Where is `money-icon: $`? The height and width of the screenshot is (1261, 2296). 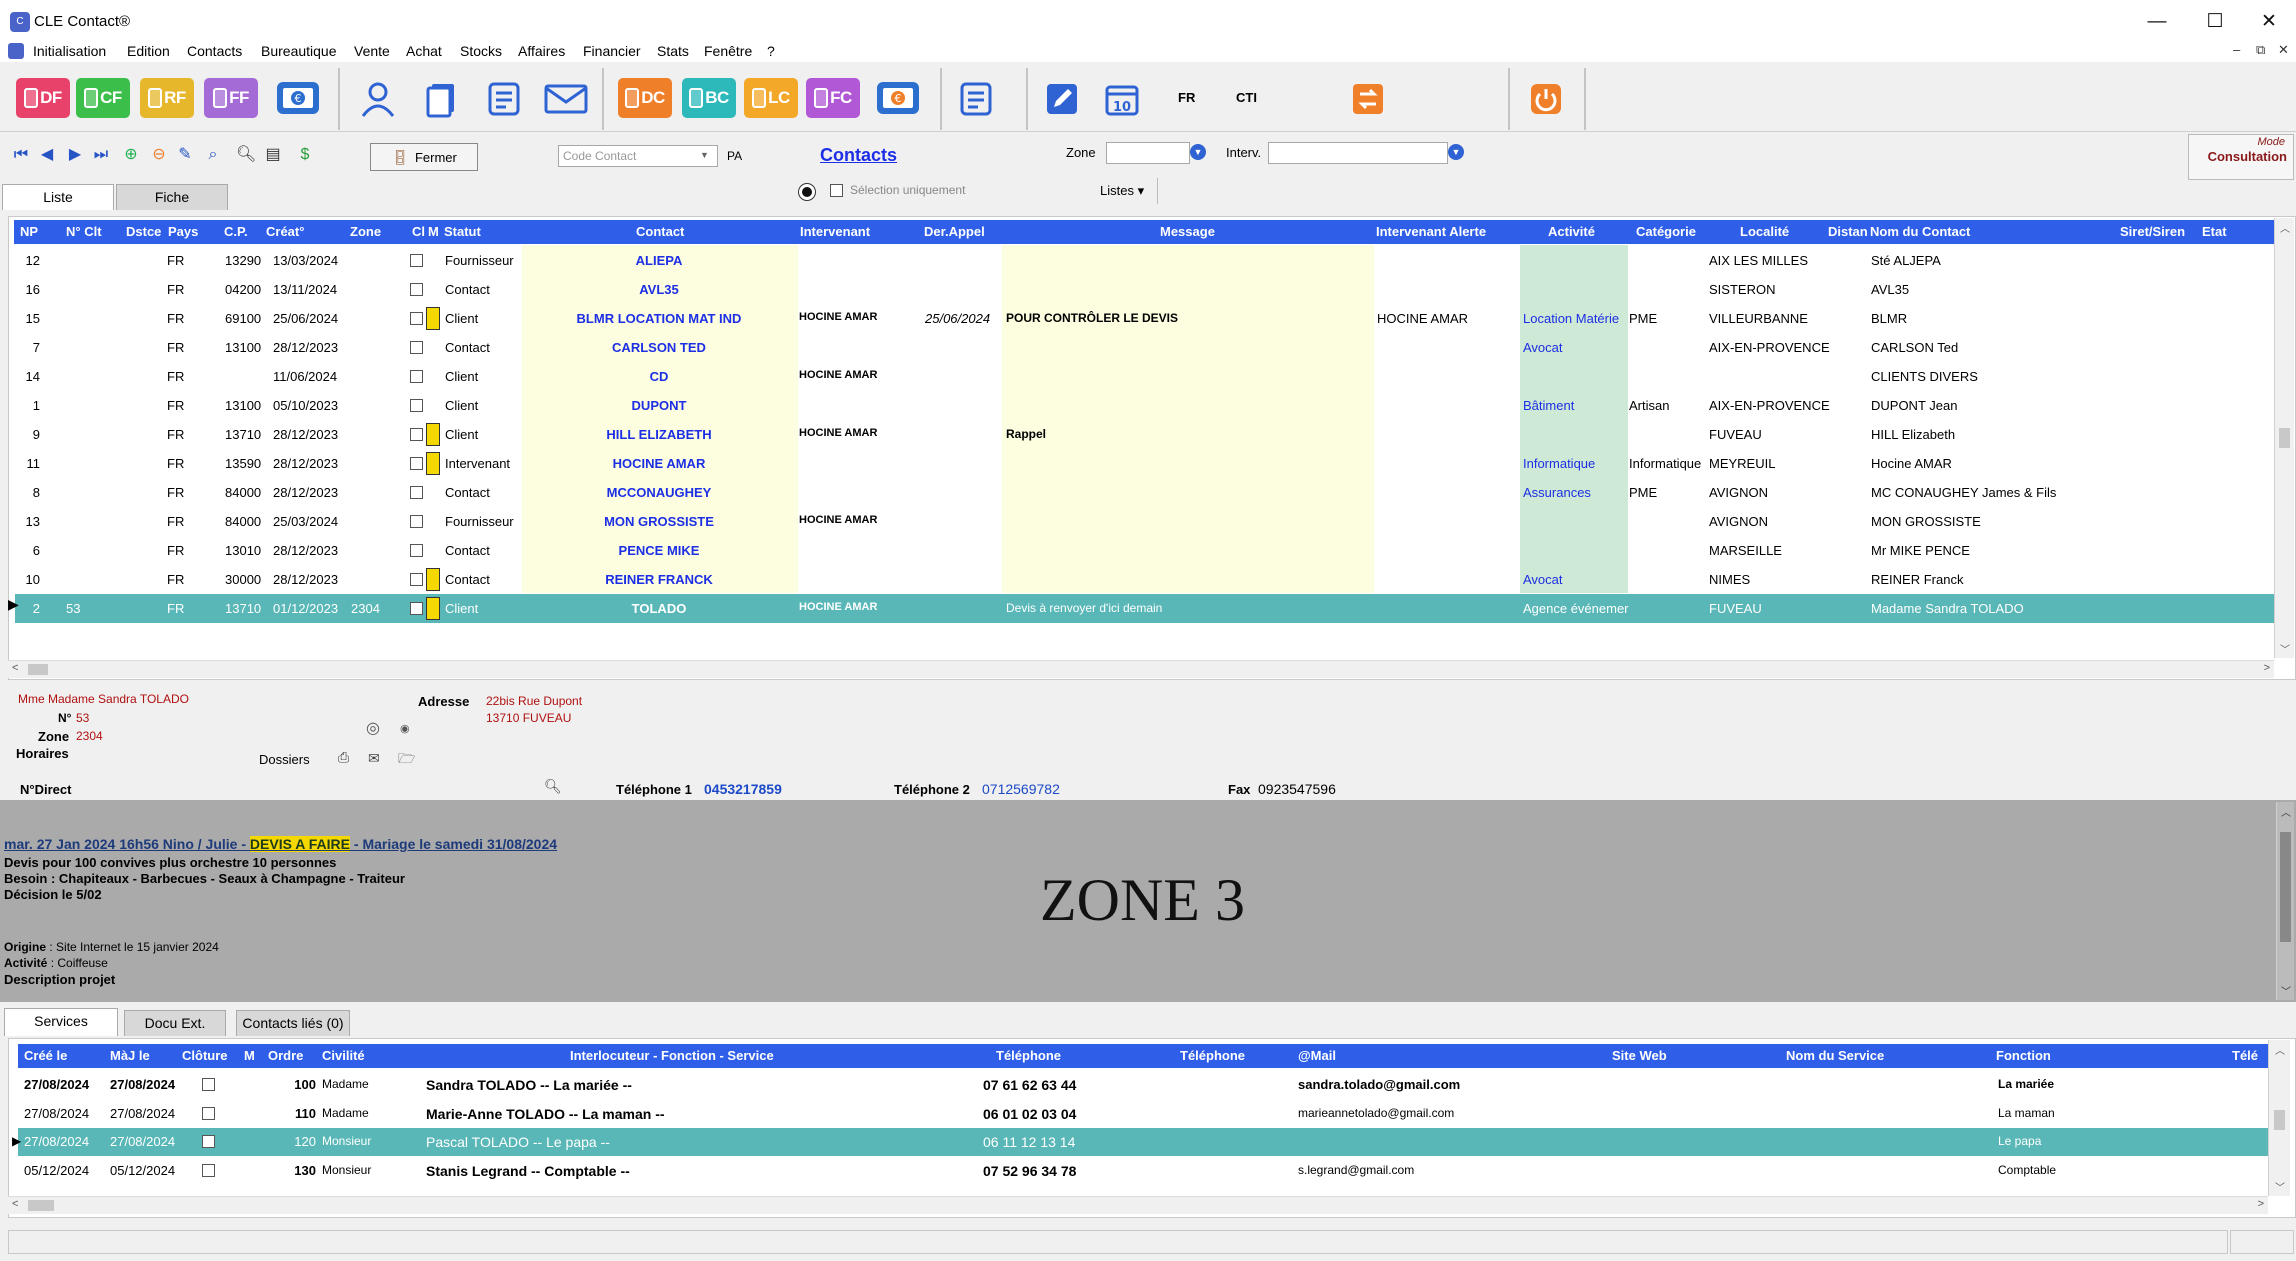
money-icon: $ is located at coordinates (305, 155).